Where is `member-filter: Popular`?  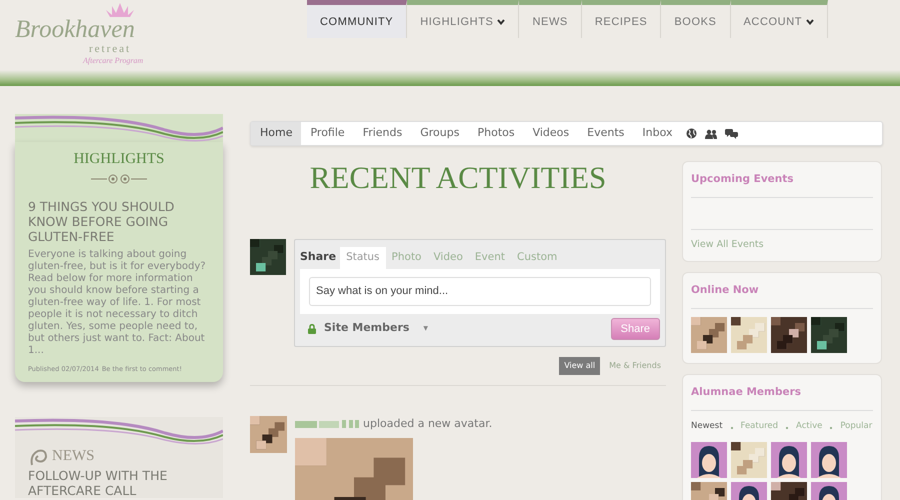
member-filter: Popular is located at coordinates (856, 426).